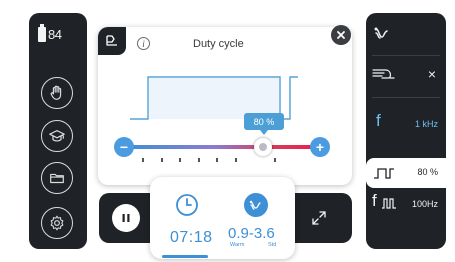 The image size is (455, 262). I want to click on square-wave-icon, so click(384, 173).